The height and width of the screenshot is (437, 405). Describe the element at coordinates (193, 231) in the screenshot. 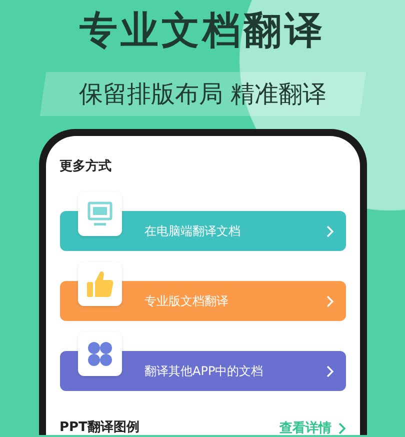

I see `option-label: 在电脑端翻译文档` at that location.